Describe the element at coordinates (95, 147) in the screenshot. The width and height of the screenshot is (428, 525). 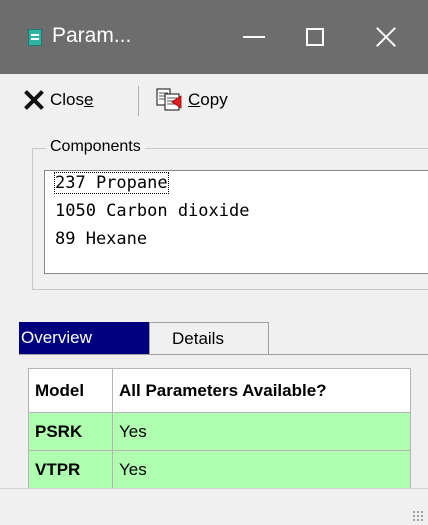
I see `components-legend: Components` at that location.